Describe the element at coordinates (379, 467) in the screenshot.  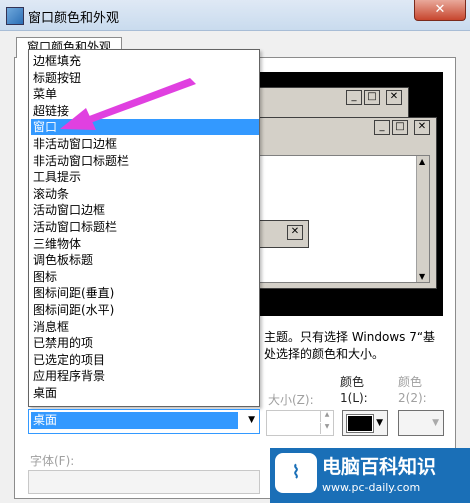
I see `watermark-title: 电脑百科知识` at that location.